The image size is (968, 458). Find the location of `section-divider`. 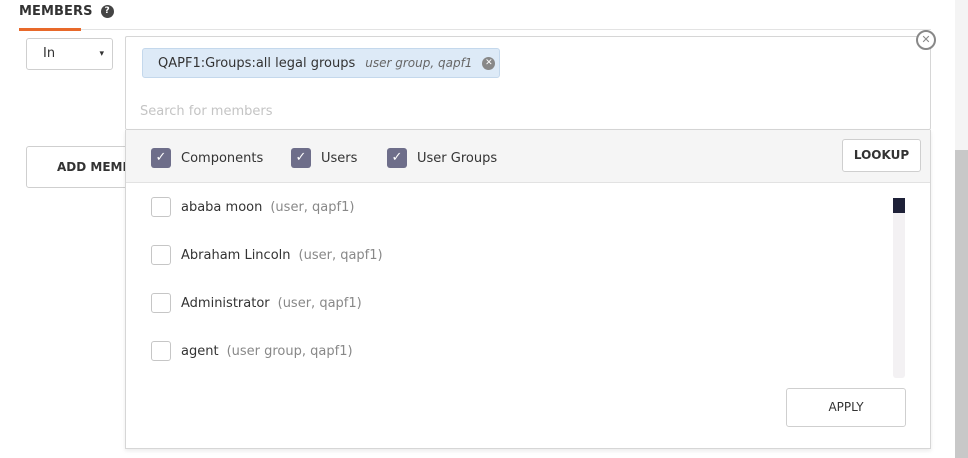

section-divider is located at coordinates (506, 29).